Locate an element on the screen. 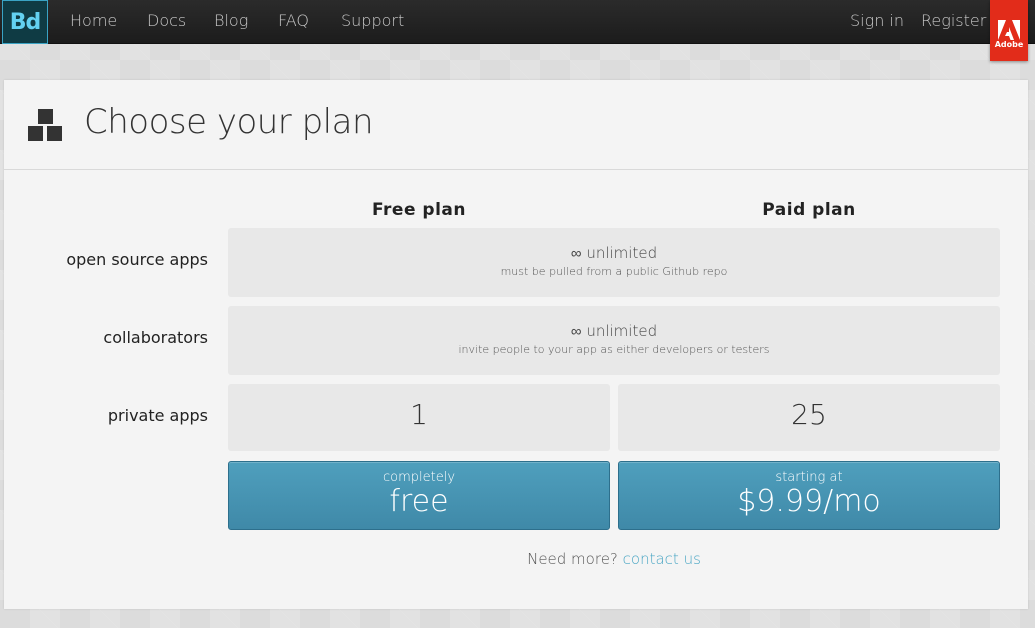  free-plan-heading: Free plan is located at coordinates (419, 210).